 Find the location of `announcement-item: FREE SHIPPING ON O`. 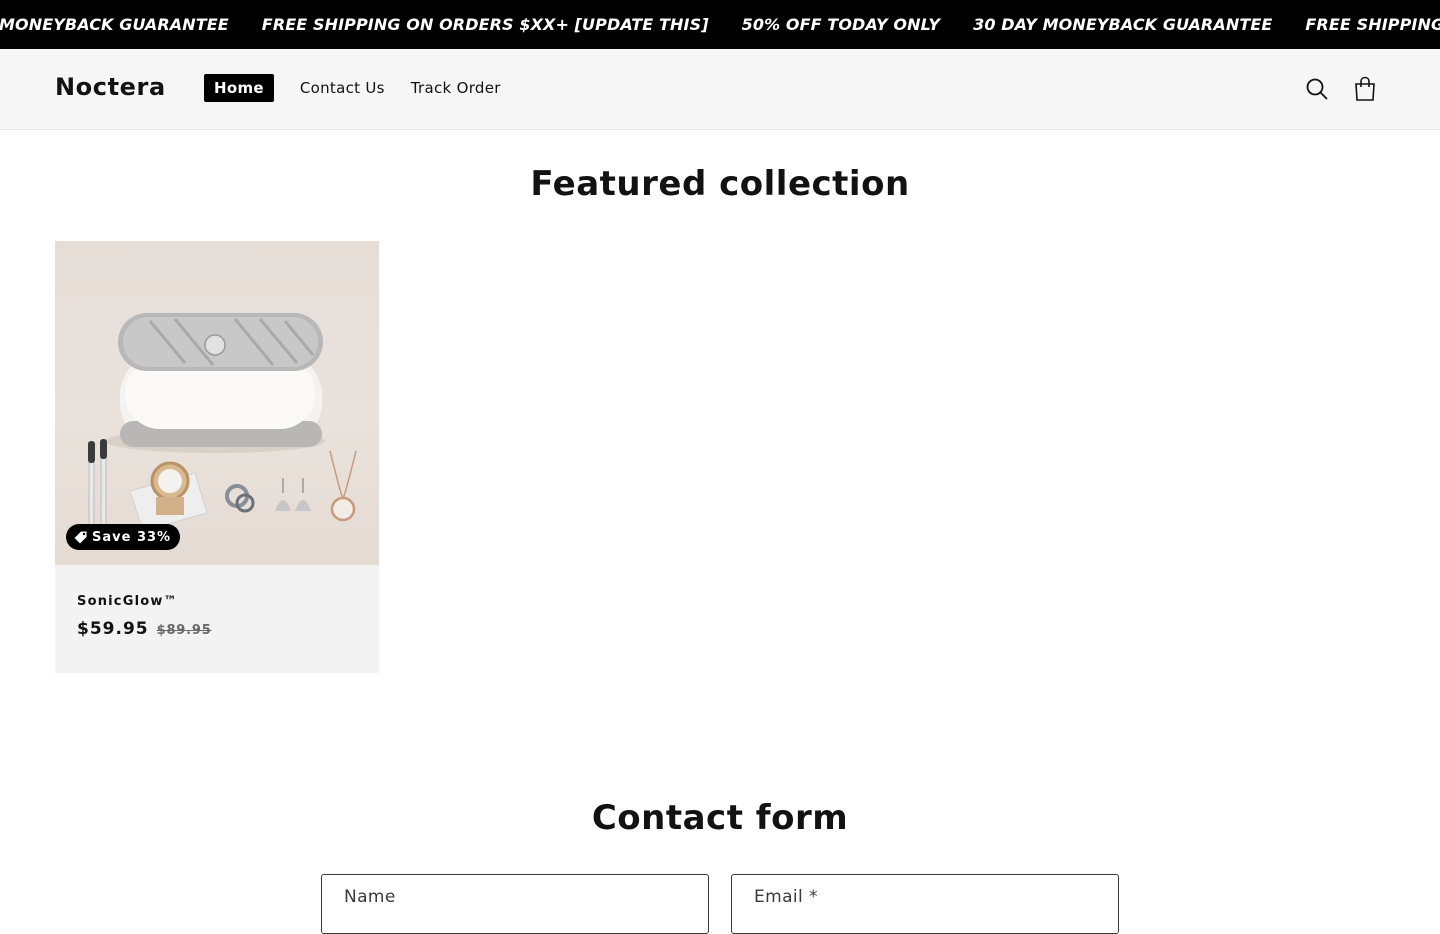

announcement-item: FREE SHIPPING ON O is located at coordinates (1372, 24).